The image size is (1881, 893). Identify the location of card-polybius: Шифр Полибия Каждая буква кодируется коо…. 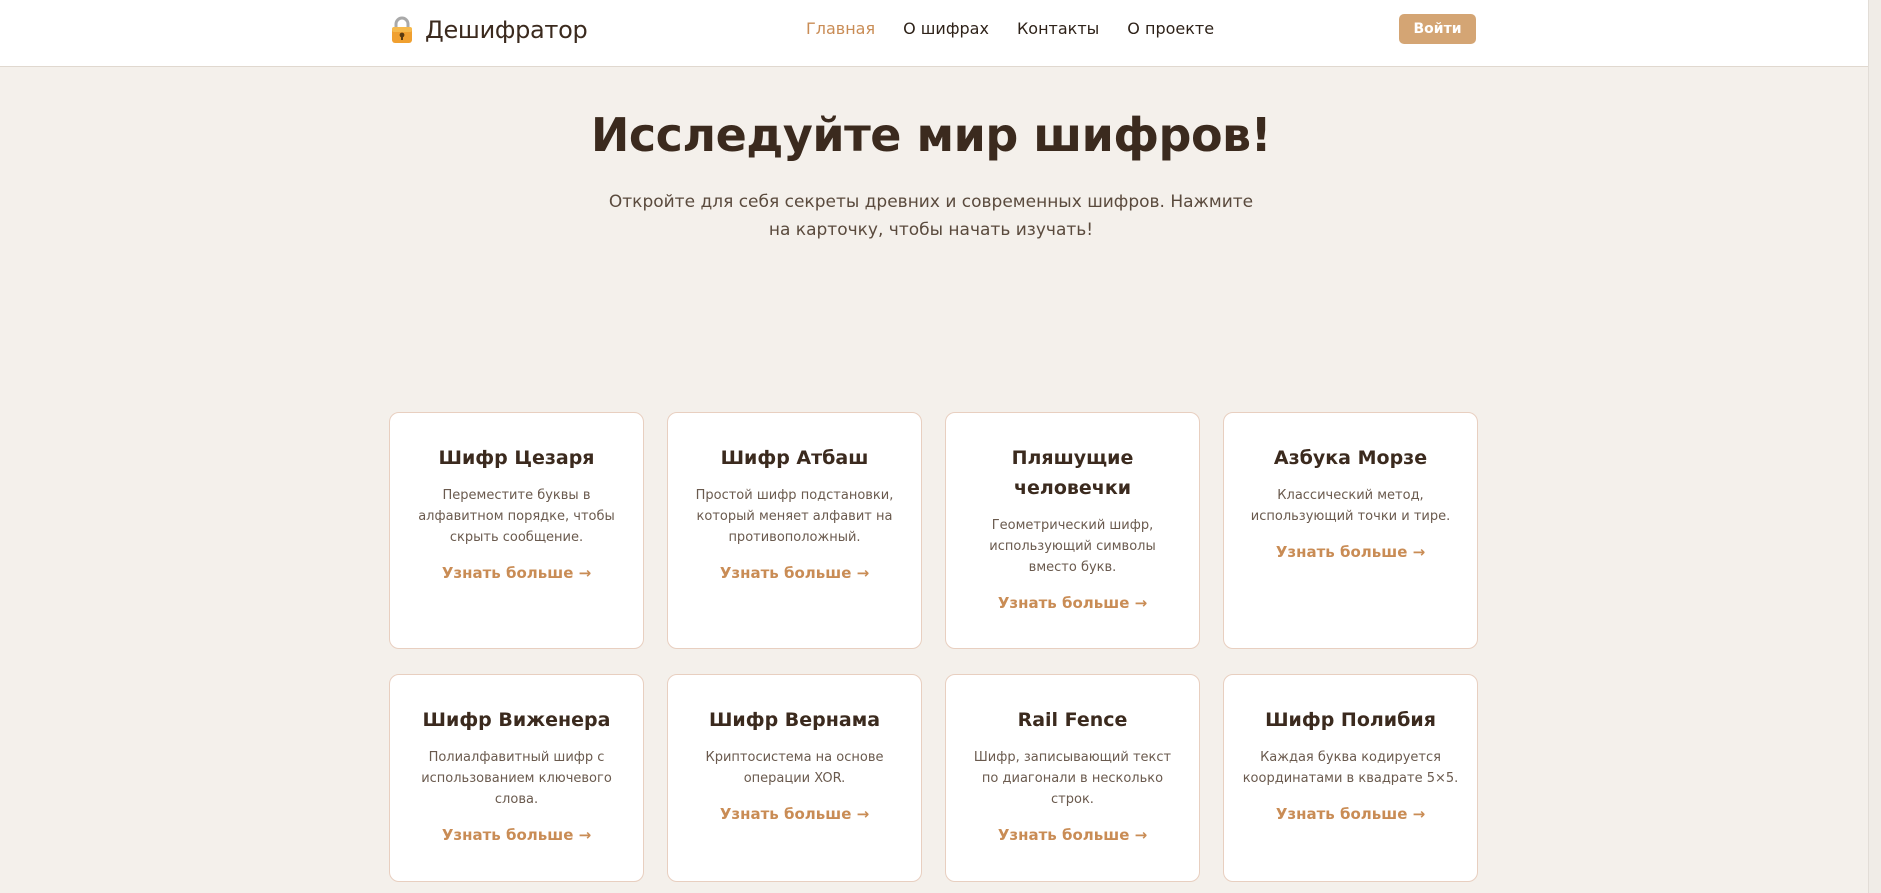
(1350, 778).